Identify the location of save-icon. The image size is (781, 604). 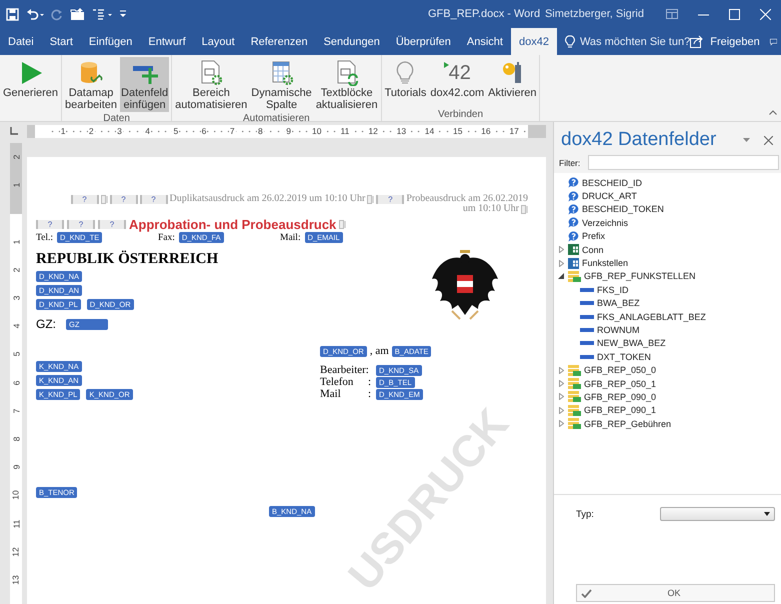
(12, 14).